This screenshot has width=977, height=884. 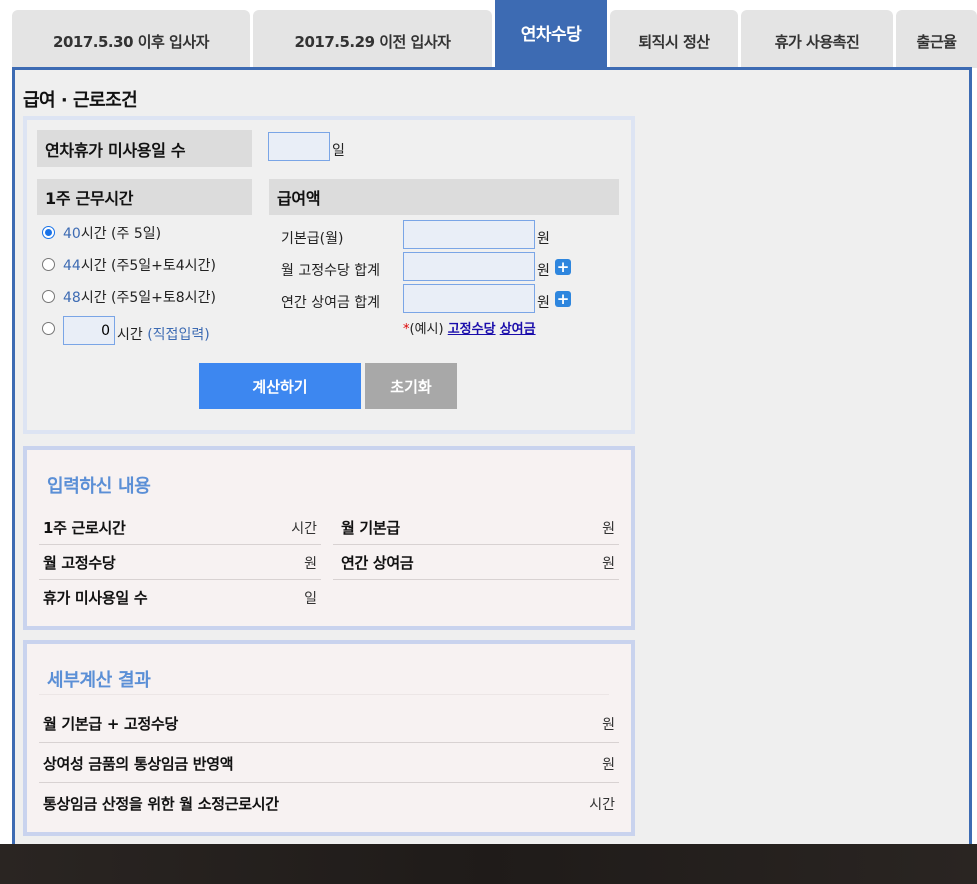 I want to click on summary-title: 입력하신 내용, so click(x=99, y=486).